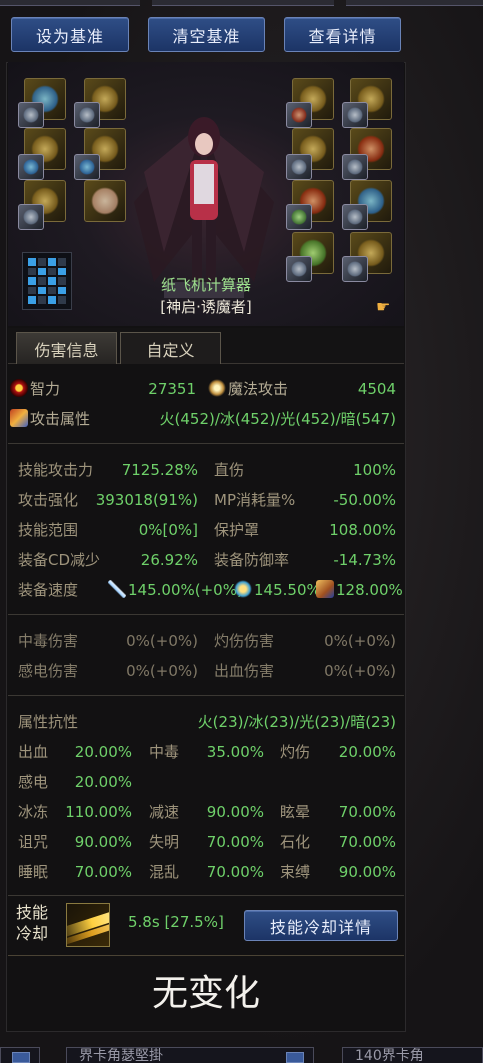  What do you see at coordinates (295, 752) in the screenshot?
I see `stat-label: 灼伤` at bounding box center [295, 752].